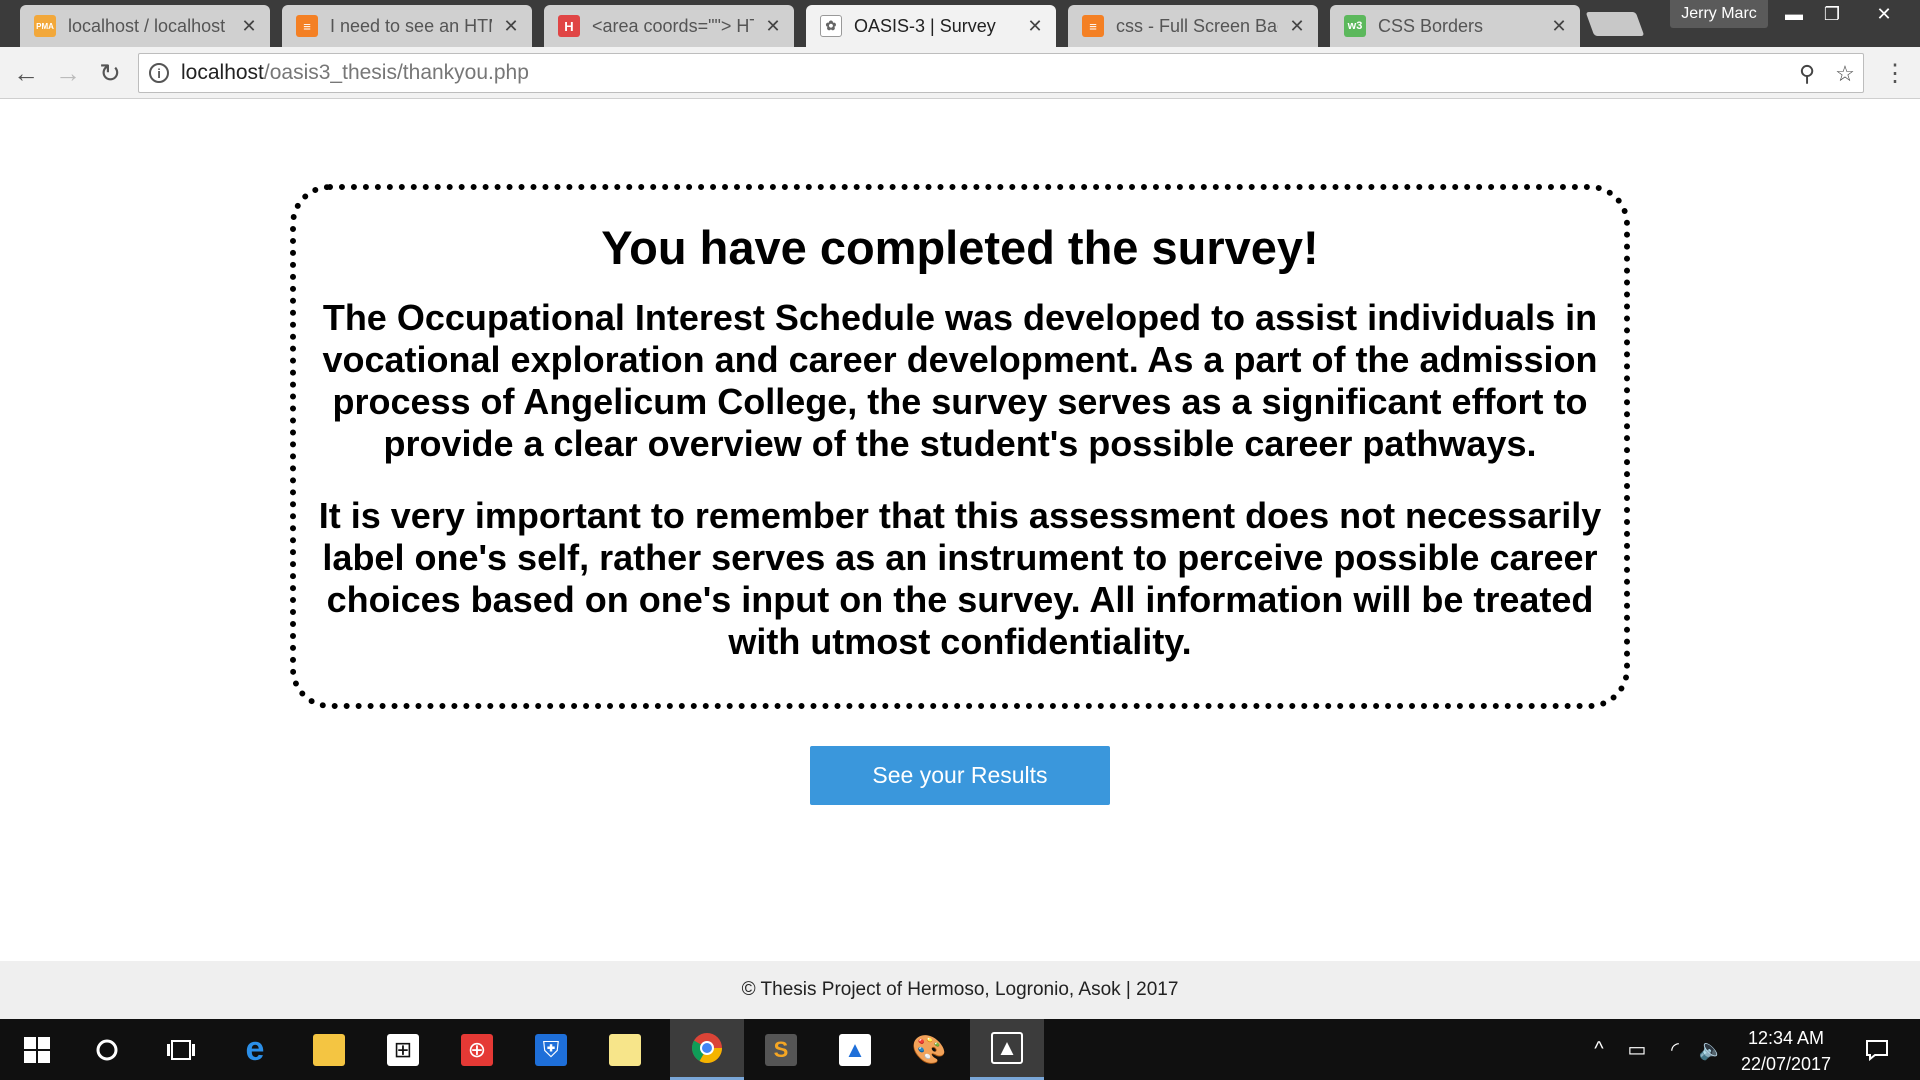  What do you see at coordinates (1431, 25) in the screenshot?
I see `tab-label: CSS Borders` at bounding box center [1431, 25].